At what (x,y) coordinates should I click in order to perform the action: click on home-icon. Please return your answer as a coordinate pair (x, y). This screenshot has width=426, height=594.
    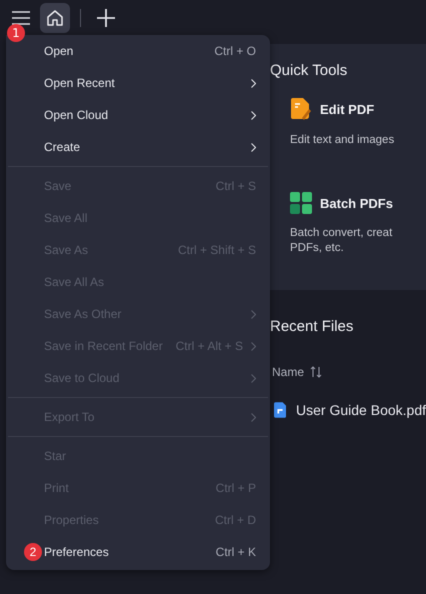
    Looking at the image, I should click on (55, 18).